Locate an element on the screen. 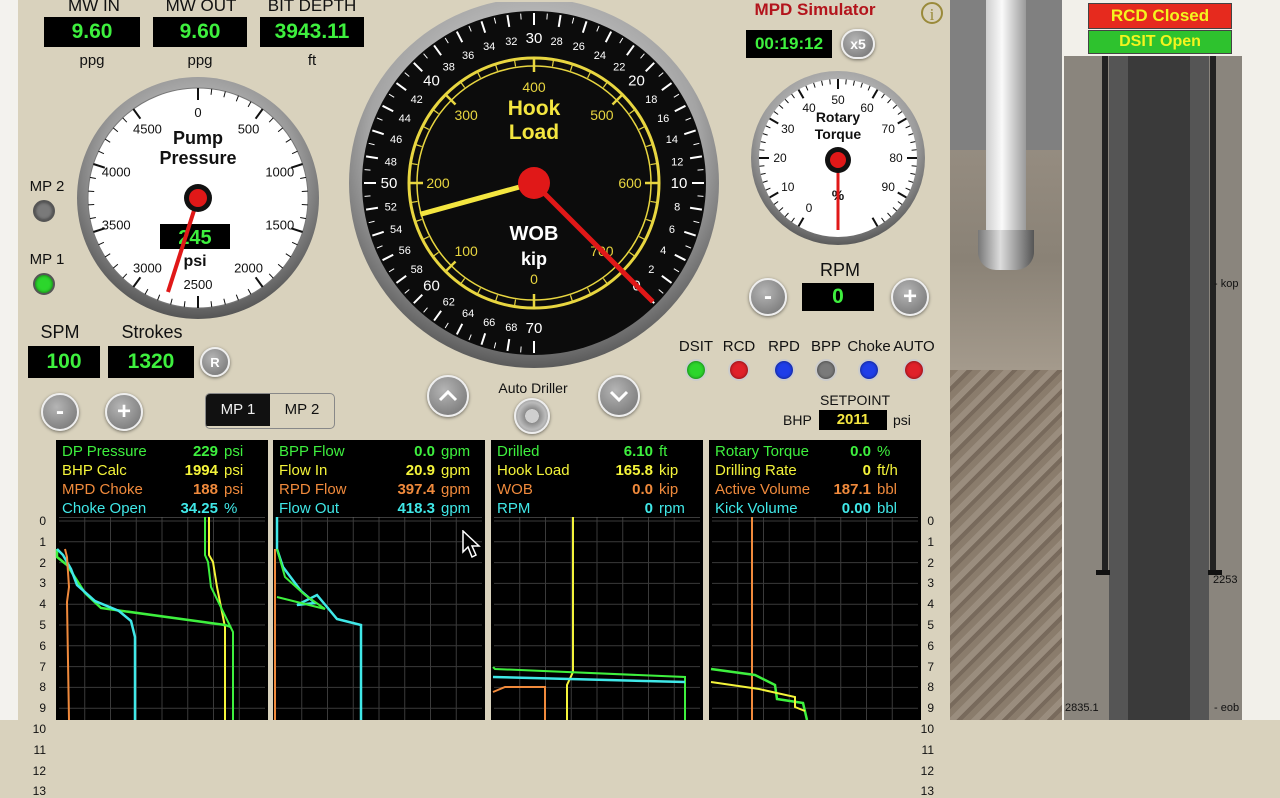  indicator-lamp-bpp is located at coordinates (826, 370).